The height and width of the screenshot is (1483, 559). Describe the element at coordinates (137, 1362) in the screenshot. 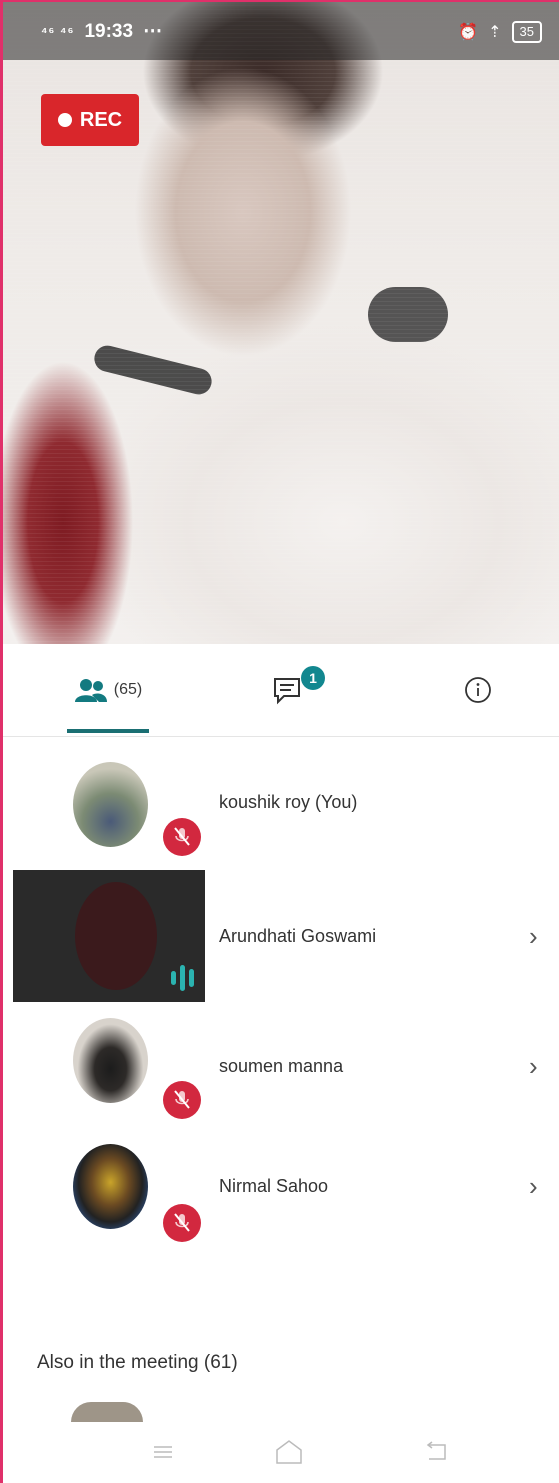

I see `also-in-meeting-header: Also in the meeting (61)` at that location.